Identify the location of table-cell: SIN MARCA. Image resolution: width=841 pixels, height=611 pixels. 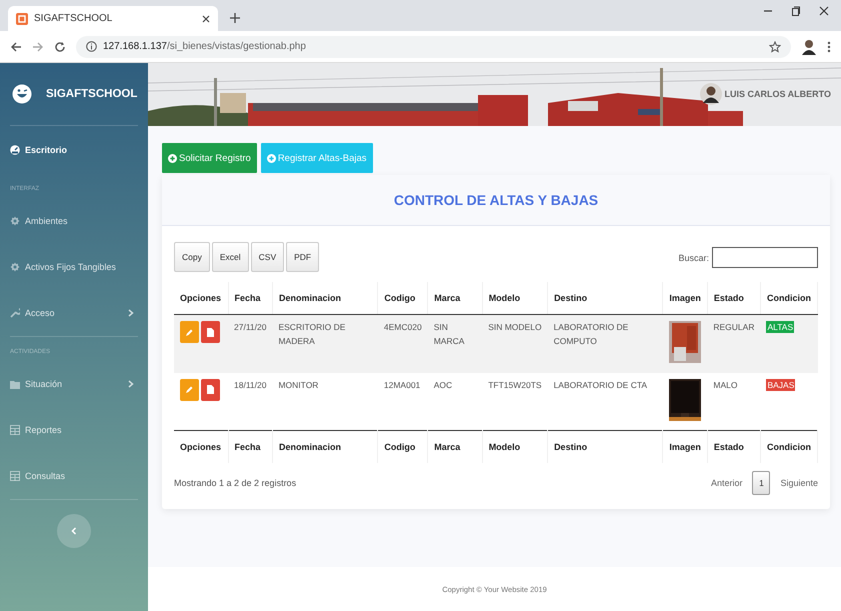
(455, 343).